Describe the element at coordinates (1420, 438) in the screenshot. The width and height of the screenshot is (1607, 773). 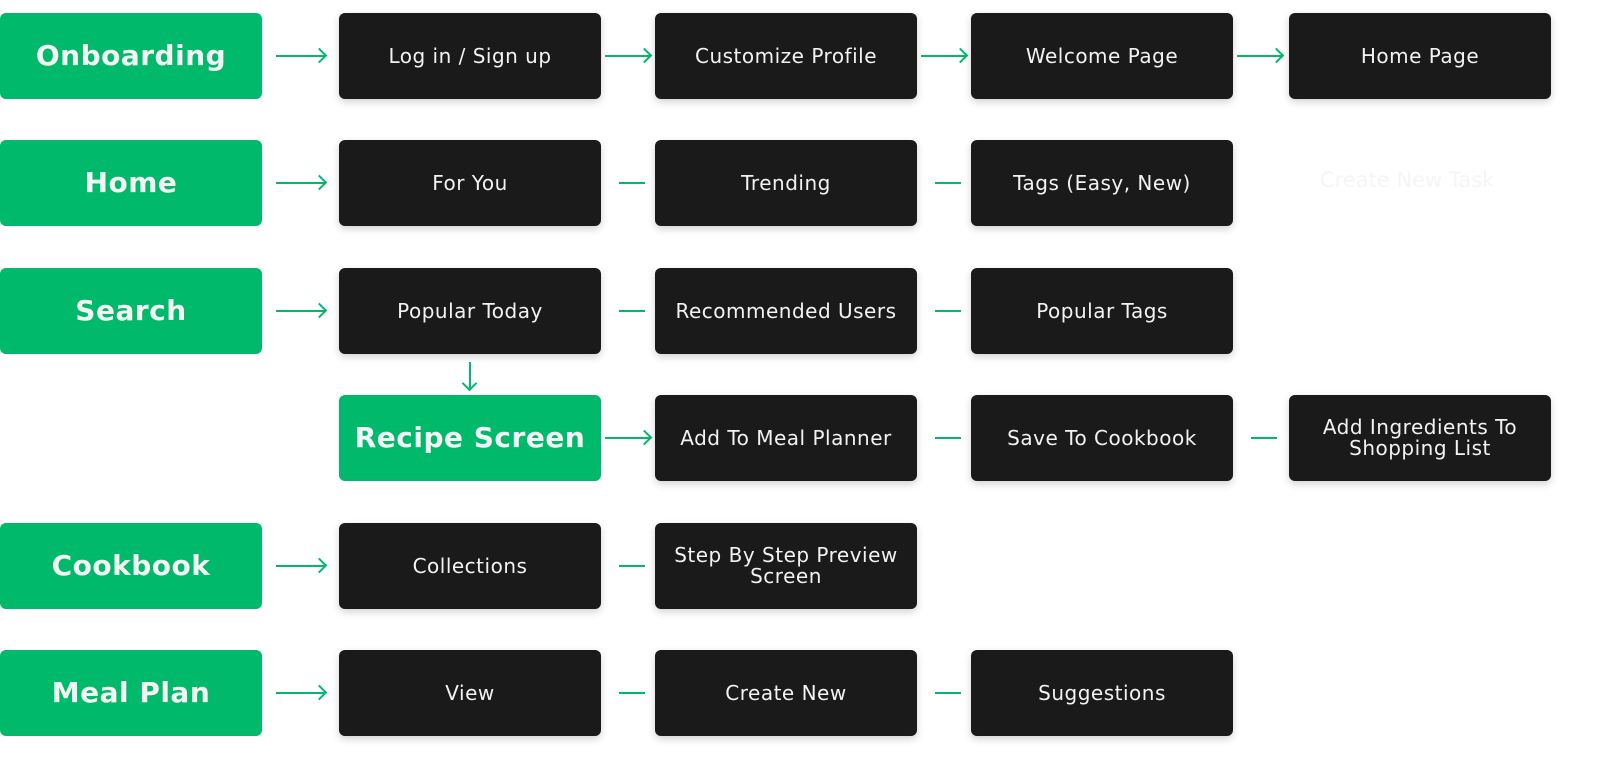
I see `node-add-ingredients-to-shopping-list: Add Ingredients To Shopping List` at that location.